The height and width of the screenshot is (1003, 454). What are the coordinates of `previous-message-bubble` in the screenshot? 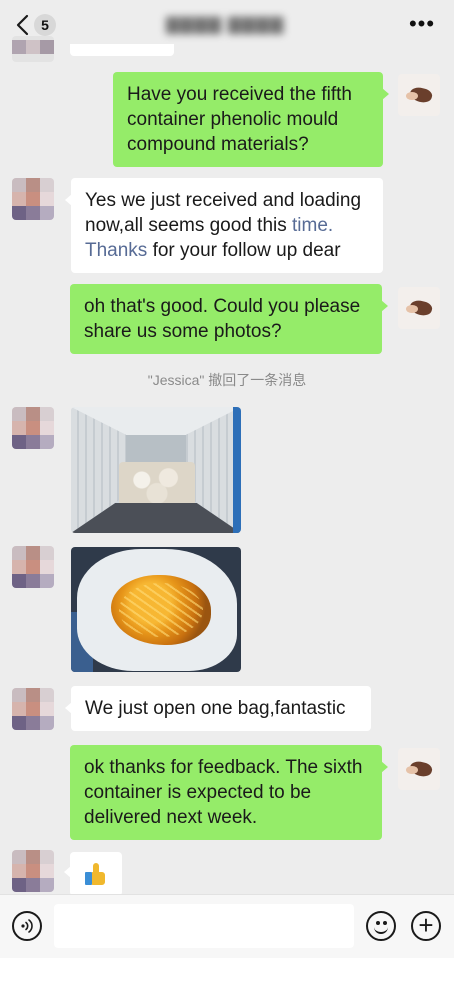 It's located at (122, 50).